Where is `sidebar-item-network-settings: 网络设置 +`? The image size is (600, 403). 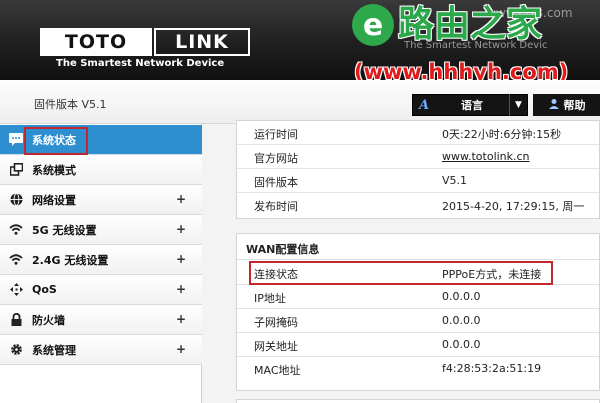 sidebar-item-network-settings: 网络设置 + is located at coordinates (101, 200).